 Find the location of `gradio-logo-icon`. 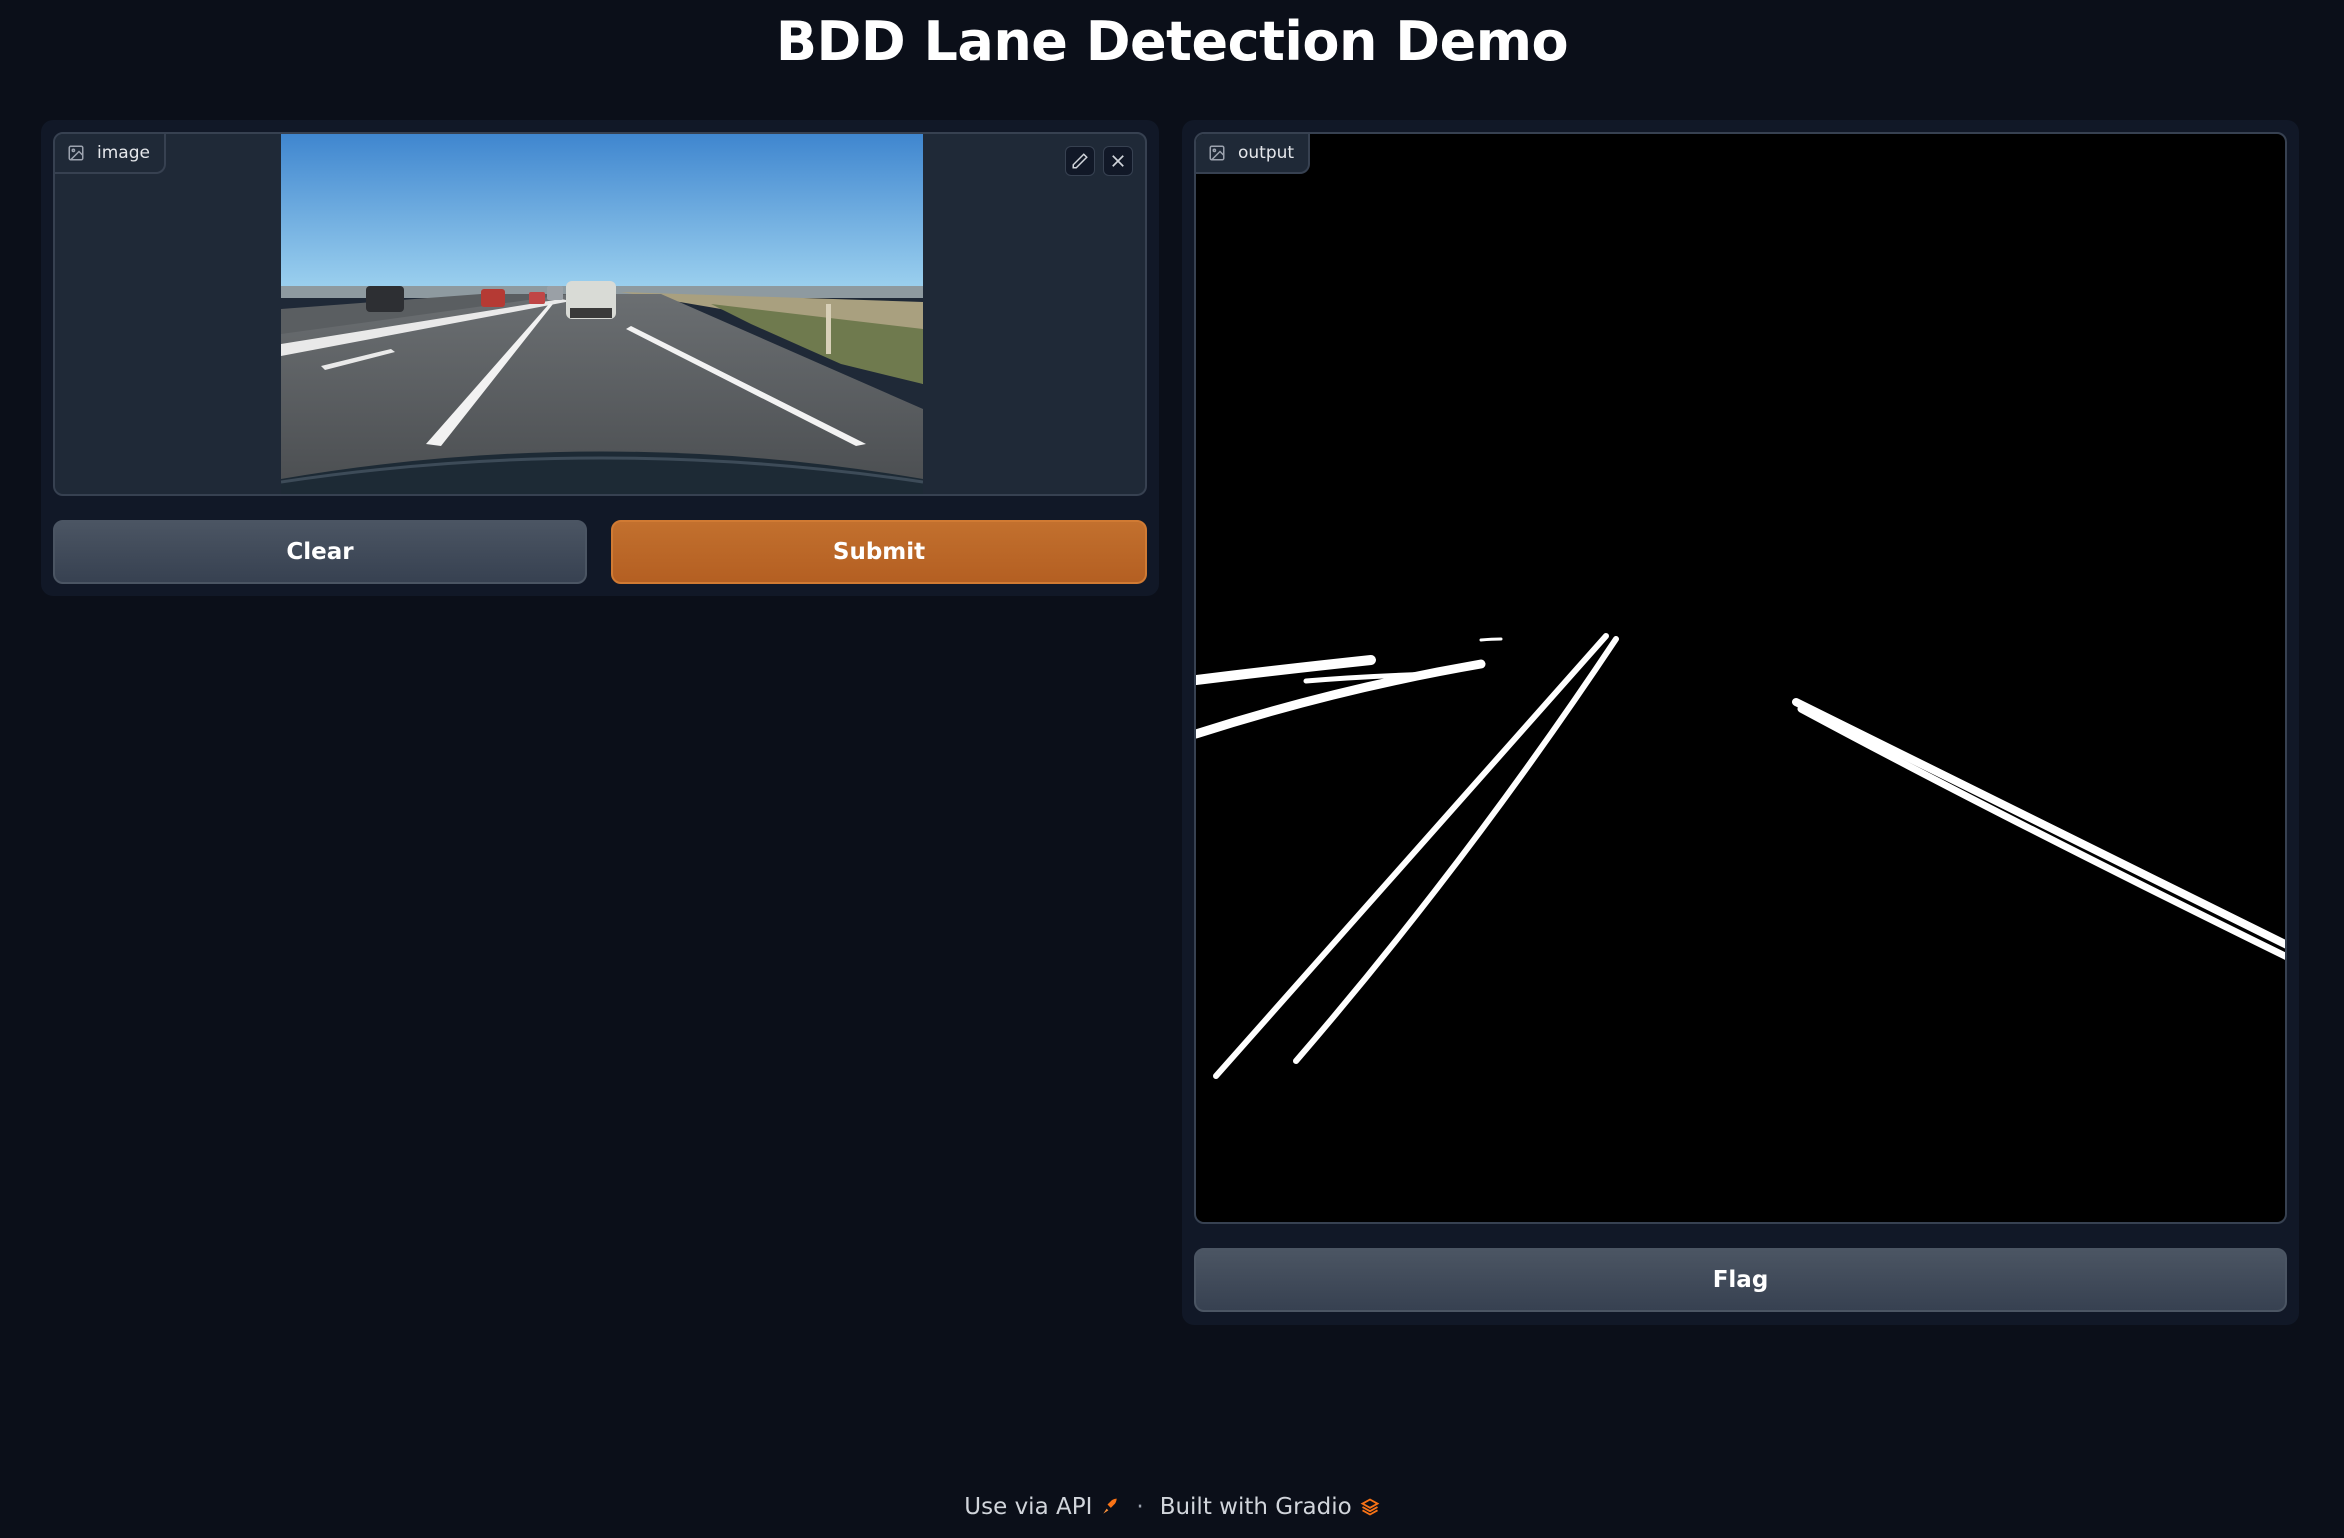

gradio-logo-icon is located at coordinates (1370, 1507).